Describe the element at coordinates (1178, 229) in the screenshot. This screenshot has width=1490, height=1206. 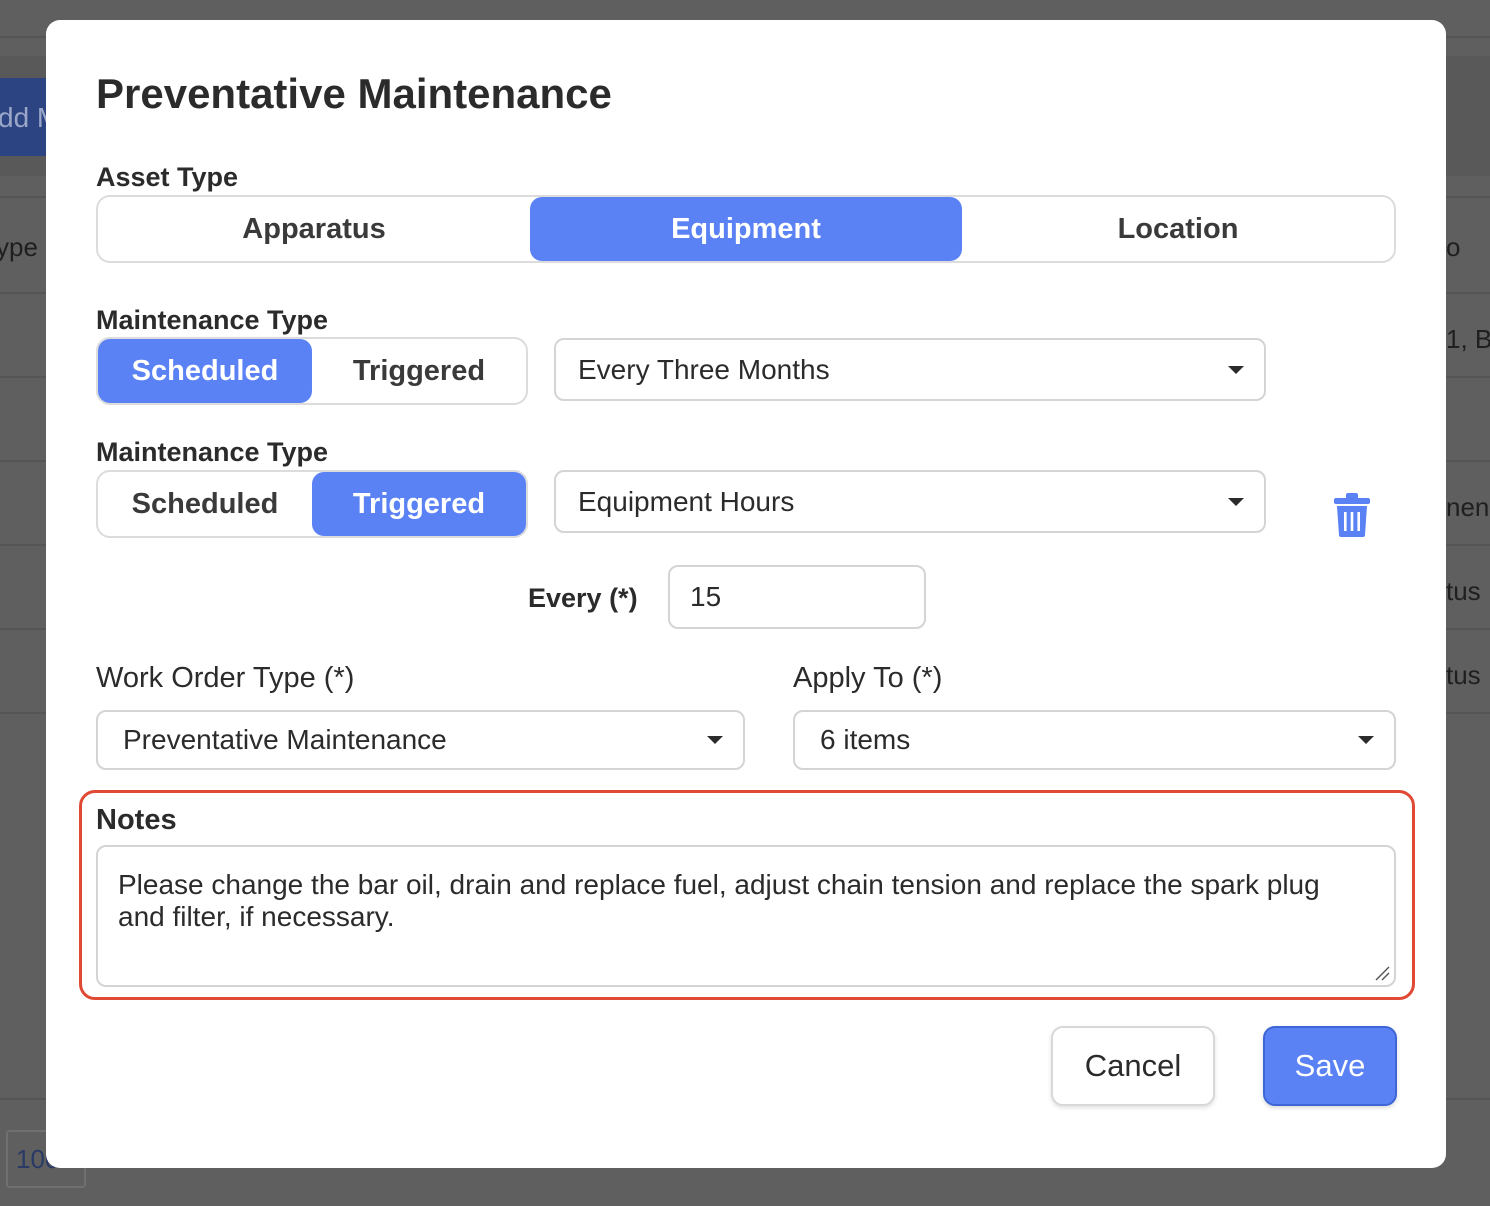
I see `asset-type-location: Location` at that location.